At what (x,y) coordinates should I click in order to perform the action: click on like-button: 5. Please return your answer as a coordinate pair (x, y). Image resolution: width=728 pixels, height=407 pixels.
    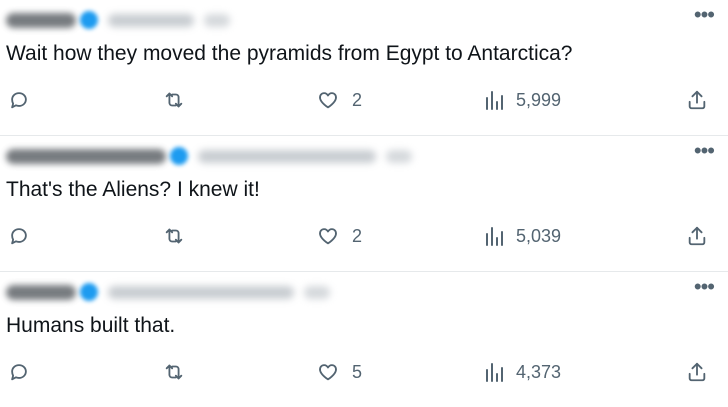
    Looking at the image, I should click on (339, 372).